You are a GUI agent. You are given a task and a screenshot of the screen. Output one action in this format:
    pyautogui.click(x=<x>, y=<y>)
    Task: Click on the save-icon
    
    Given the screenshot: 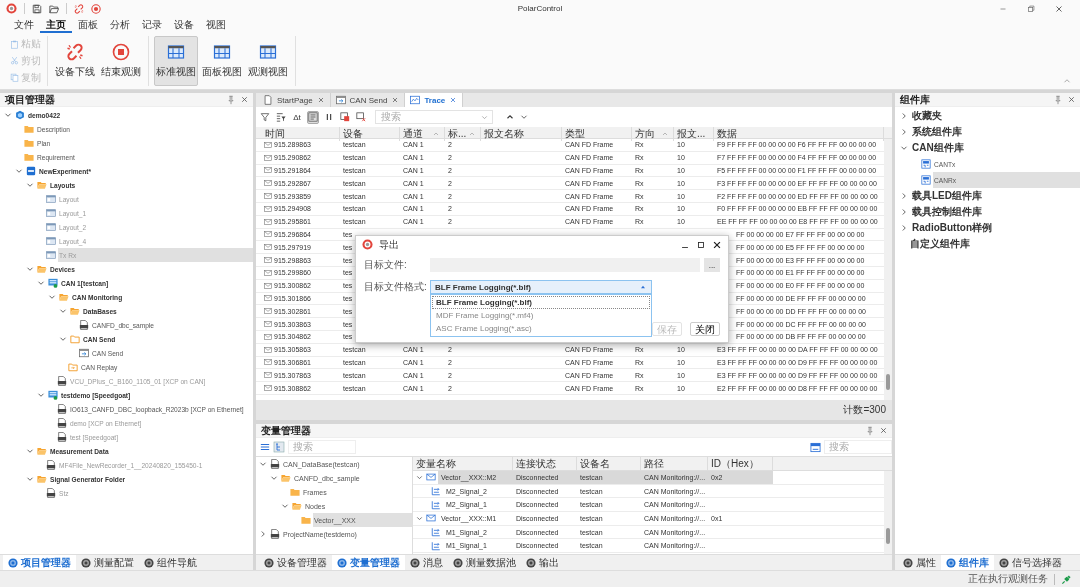 What is the action you would take?
    pyautogui.click(x=37, y=8)
    